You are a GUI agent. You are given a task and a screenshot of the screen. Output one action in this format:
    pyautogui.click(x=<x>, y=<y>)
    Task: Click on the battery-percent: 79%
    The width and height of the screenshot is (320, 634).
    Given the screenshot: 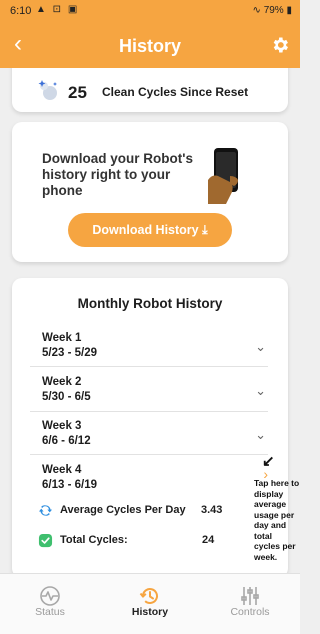 What is the action you would take?
    pyautogui.click(x=273, y=10)
    